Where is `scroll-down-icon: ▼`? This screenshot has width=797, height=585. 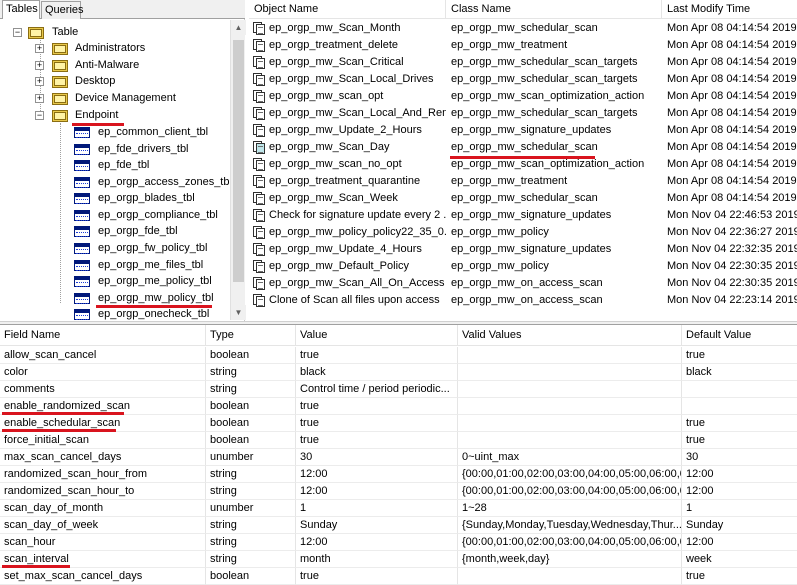
scroll-down-icon: ▼ is located at coordinates (238, 312).